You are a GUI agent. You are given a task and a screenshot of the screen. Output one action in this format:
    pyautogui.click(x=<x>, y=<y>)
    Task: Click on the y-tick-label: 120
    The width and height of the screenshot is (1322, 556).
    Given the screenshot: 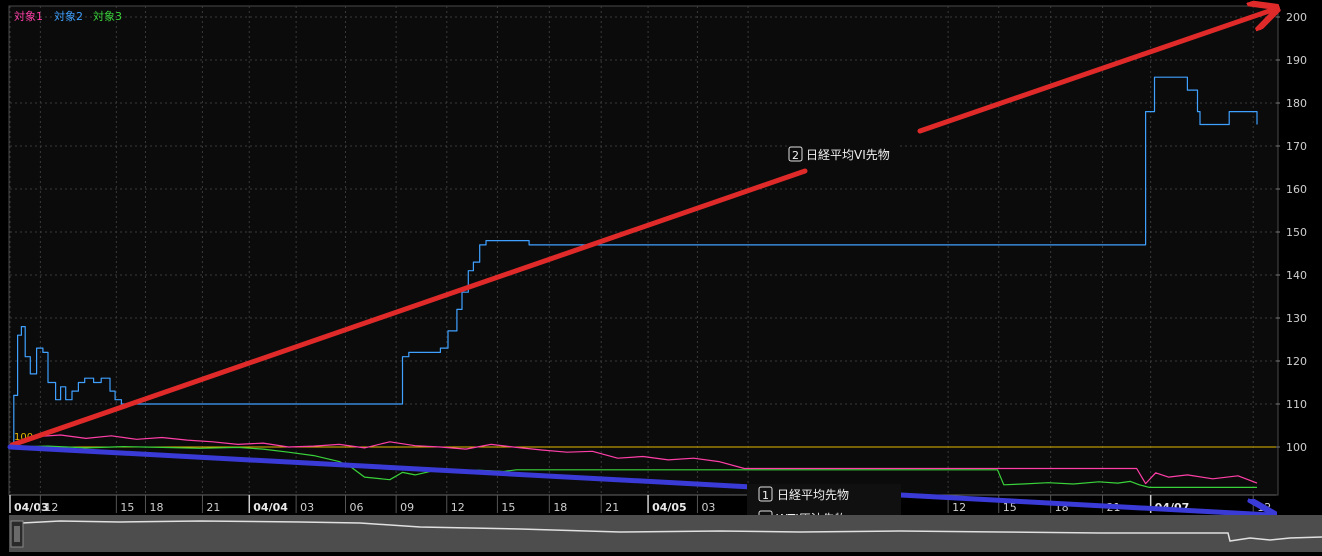 What is the action you would take?
    pyautogui.click(x=1296, y=361)
    